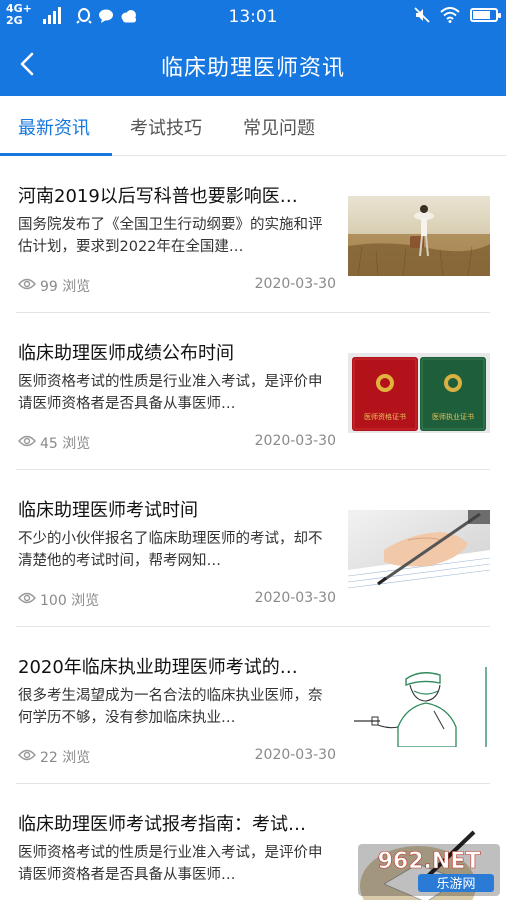 The height and width of the screenshot is (900, 506). I want to click on status-bar: 4G+ 2G 13:01, so click(253, 16).